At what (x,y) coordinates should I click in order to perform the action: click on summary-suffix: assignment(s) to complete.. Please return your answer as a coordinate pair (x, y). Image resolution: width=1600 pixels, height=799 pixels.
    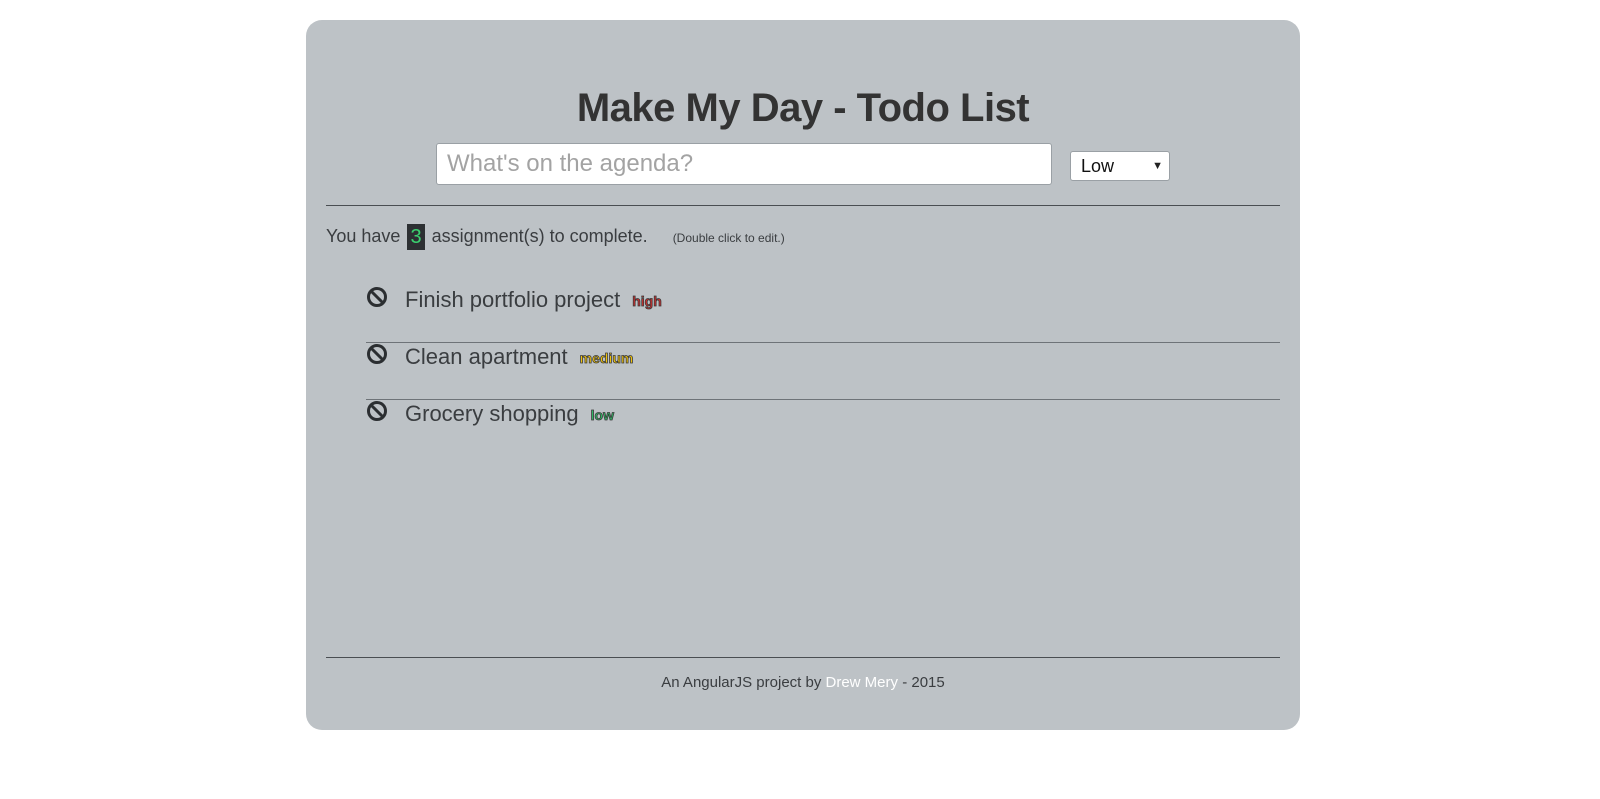
    Looking at the image, I should click on (539, 235).